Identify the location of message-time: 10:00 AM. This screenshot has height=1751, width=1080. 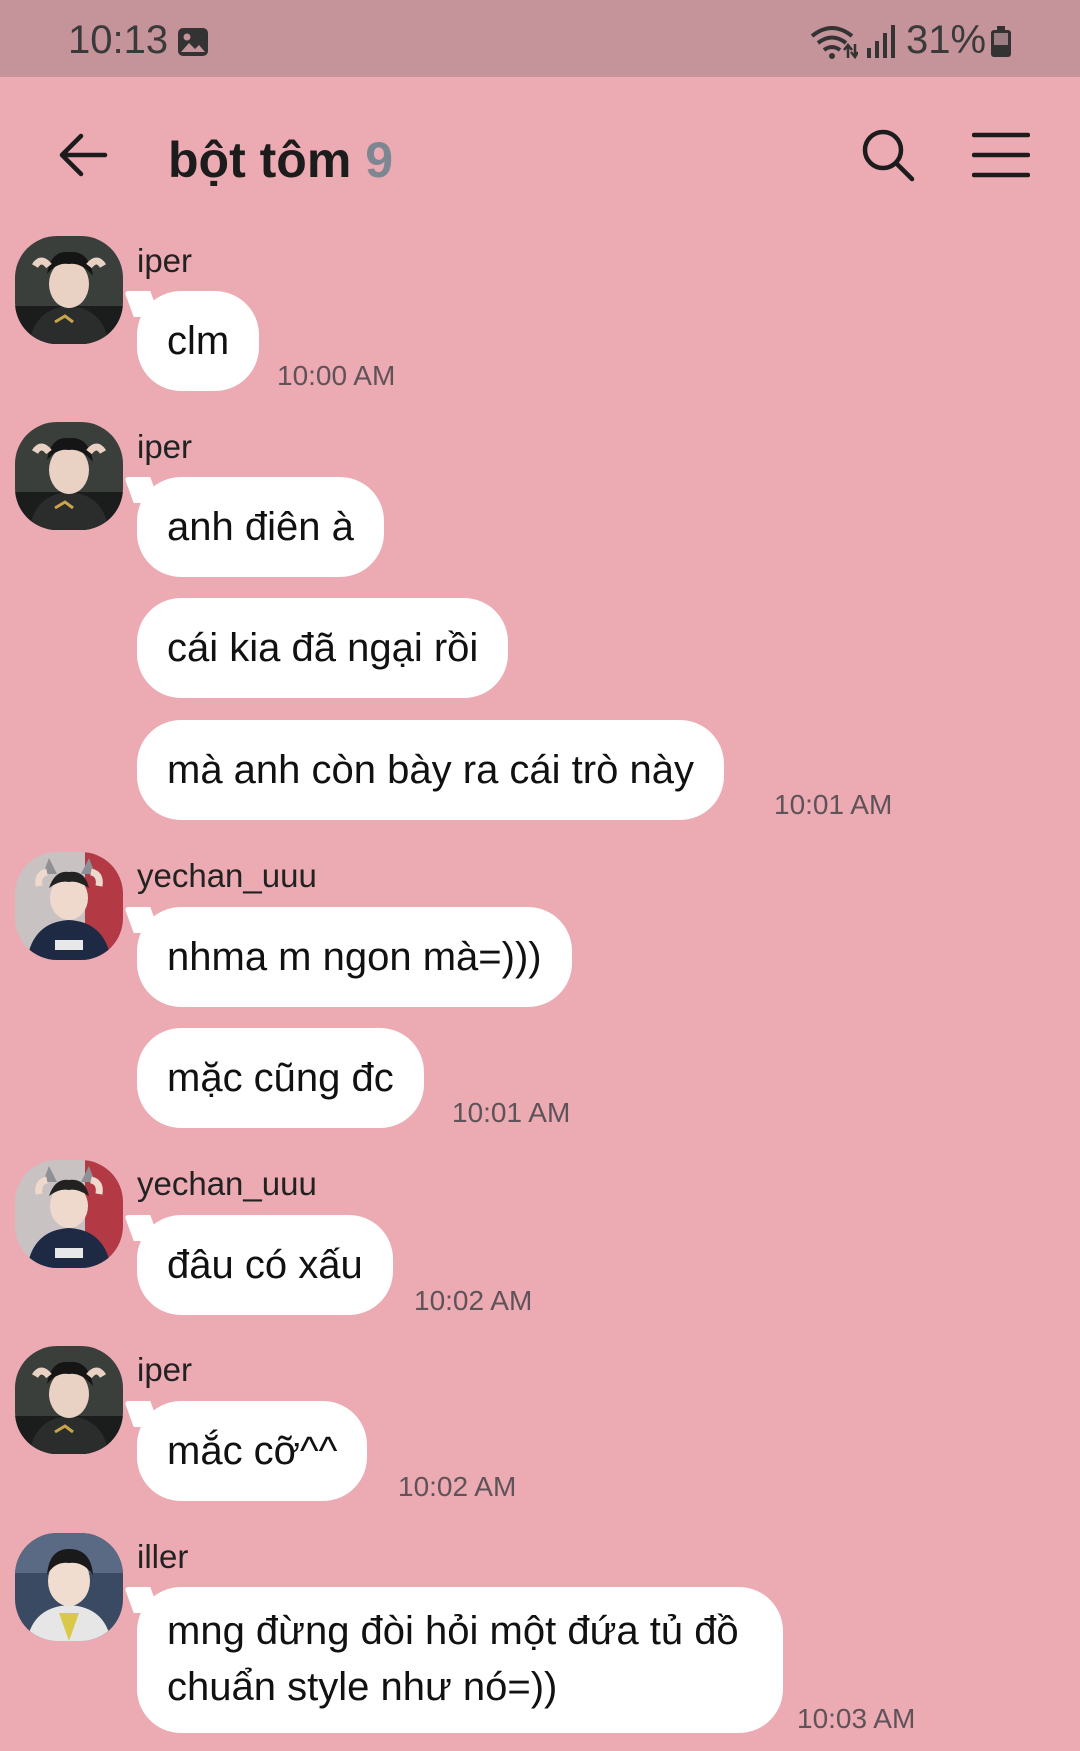
(336, 375).